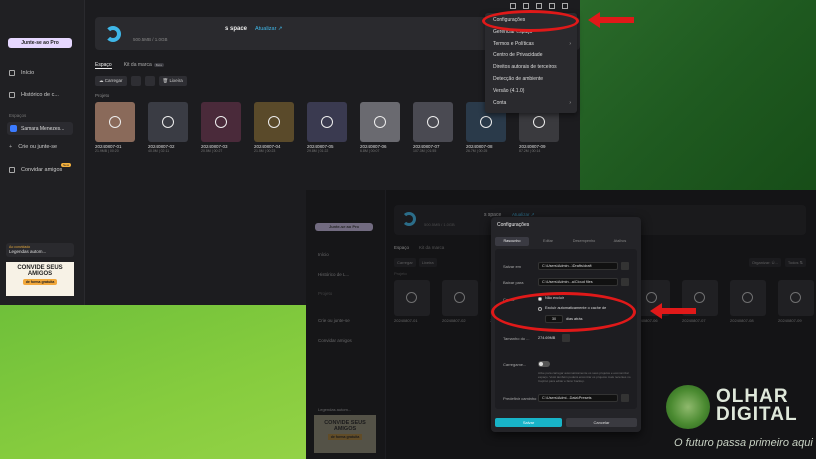 The width and height of the screenshot is (816, 459). What do you see at coordinates (113, 34) in the screenshot?
I see `capcut-logo-icon` at bounding box center [113, 34].